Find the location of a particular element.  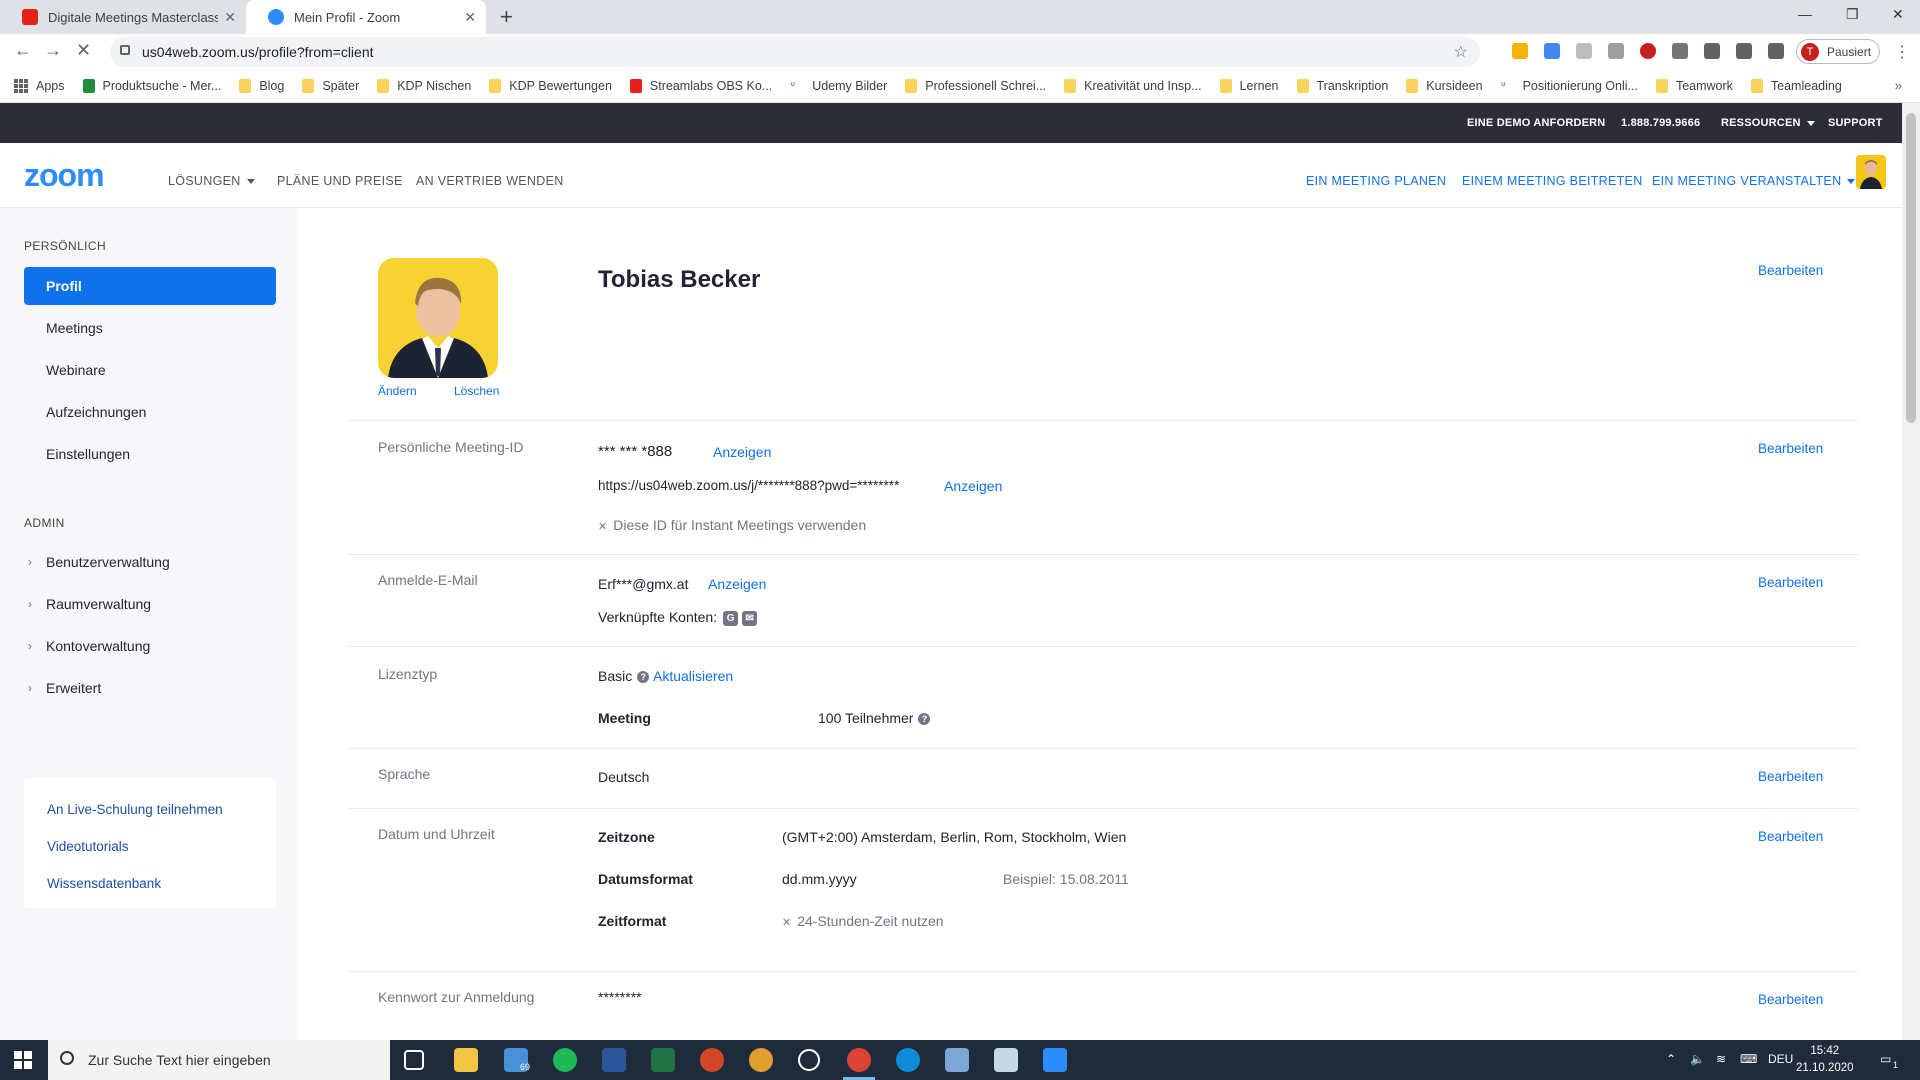

spotify-icon is located at coordinates (565, 1060).